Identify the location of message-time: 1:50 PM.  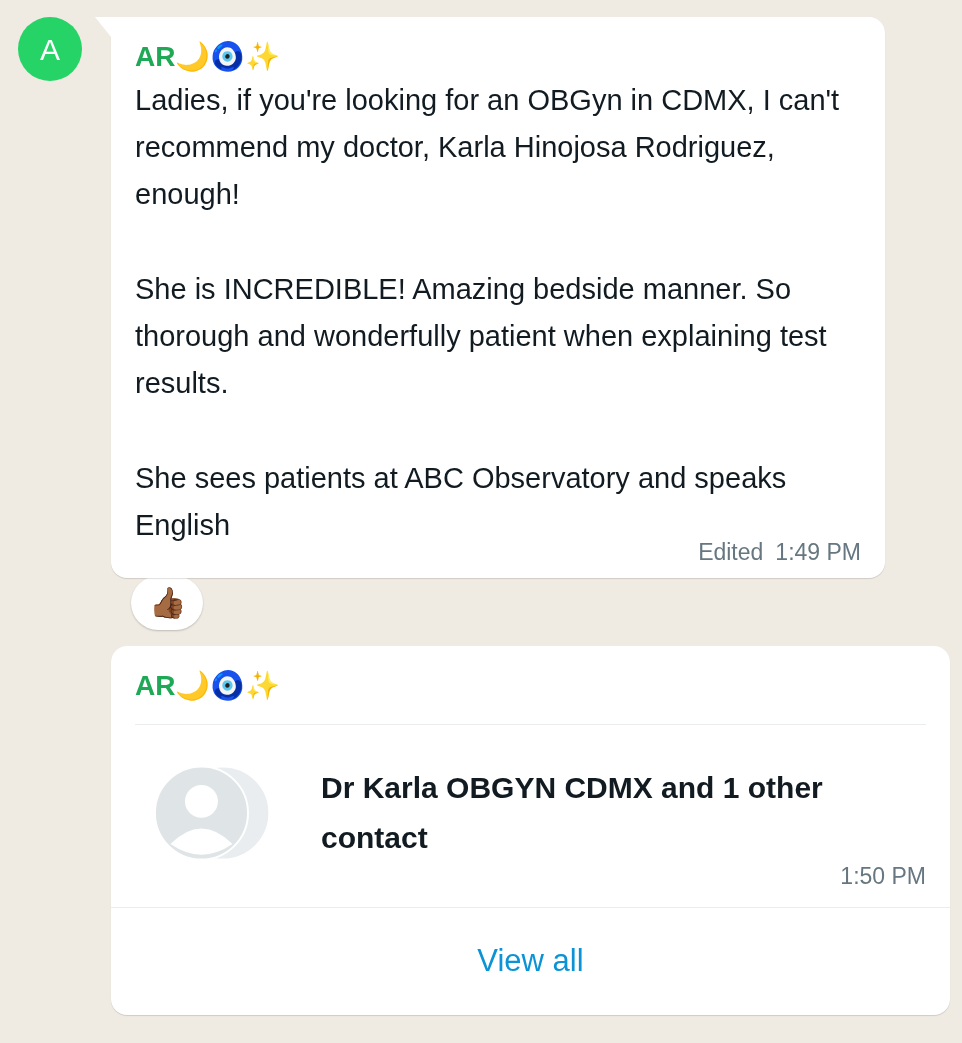
(883, 876).